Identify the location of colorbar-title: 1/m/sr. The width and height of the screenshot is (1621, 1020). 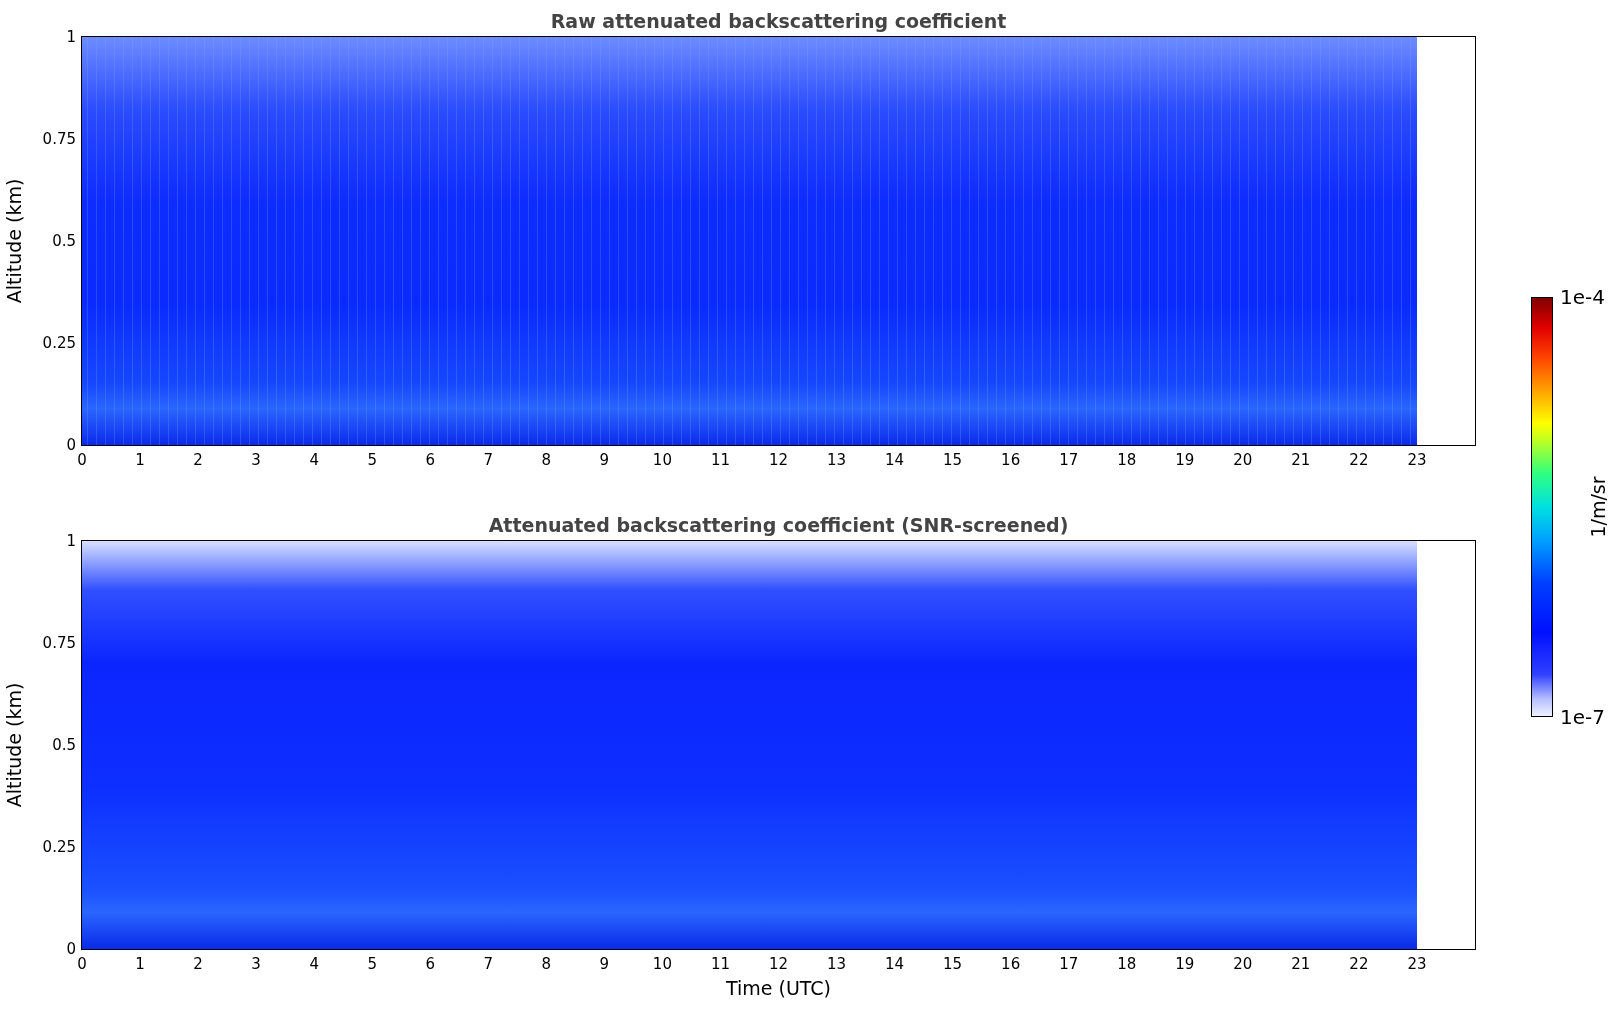
(1598, 507).